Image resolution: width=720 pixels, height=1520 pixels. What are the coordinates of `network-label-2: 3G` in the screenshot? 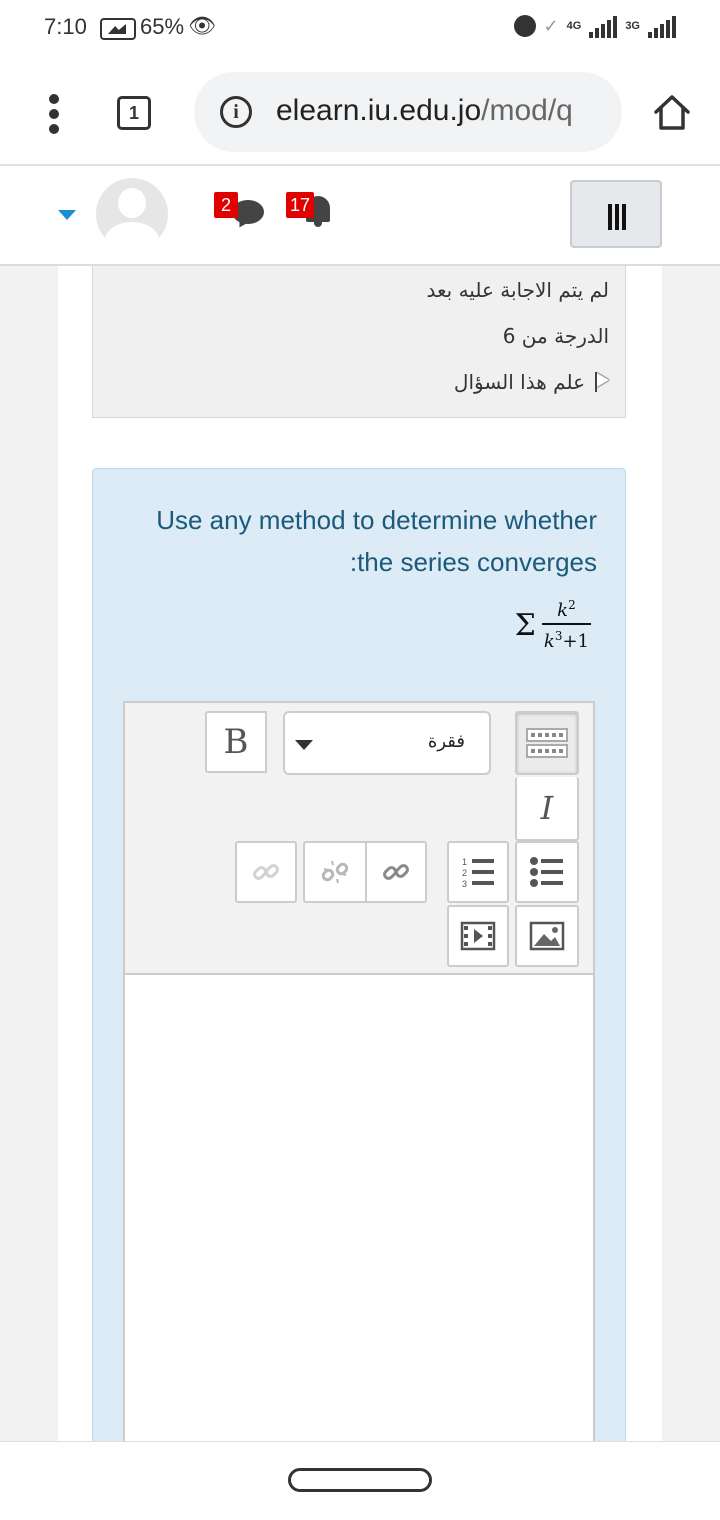 It's located at (632, 26).